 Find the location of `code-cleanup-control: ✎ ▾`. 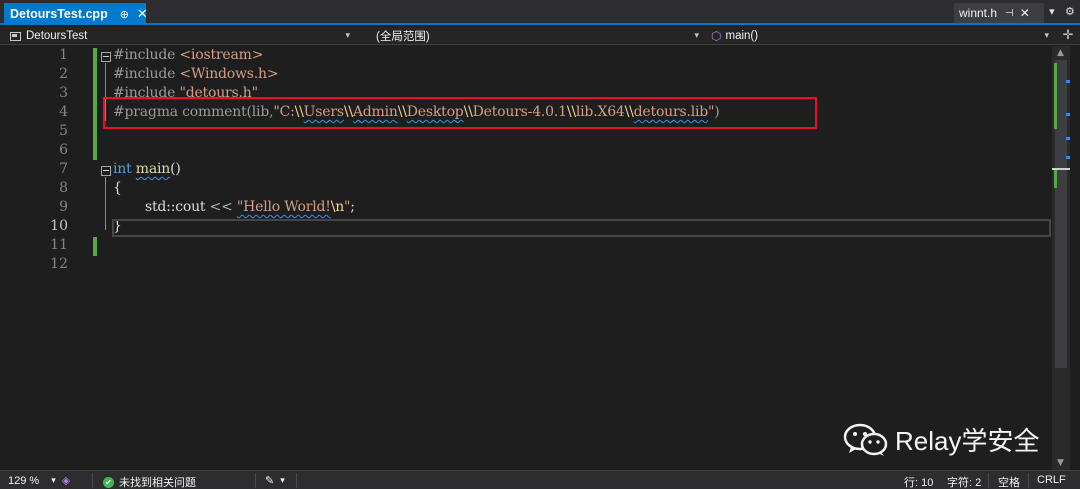

code-cleanup-control: ✎ ▾ is located at coordinates (275, 480).